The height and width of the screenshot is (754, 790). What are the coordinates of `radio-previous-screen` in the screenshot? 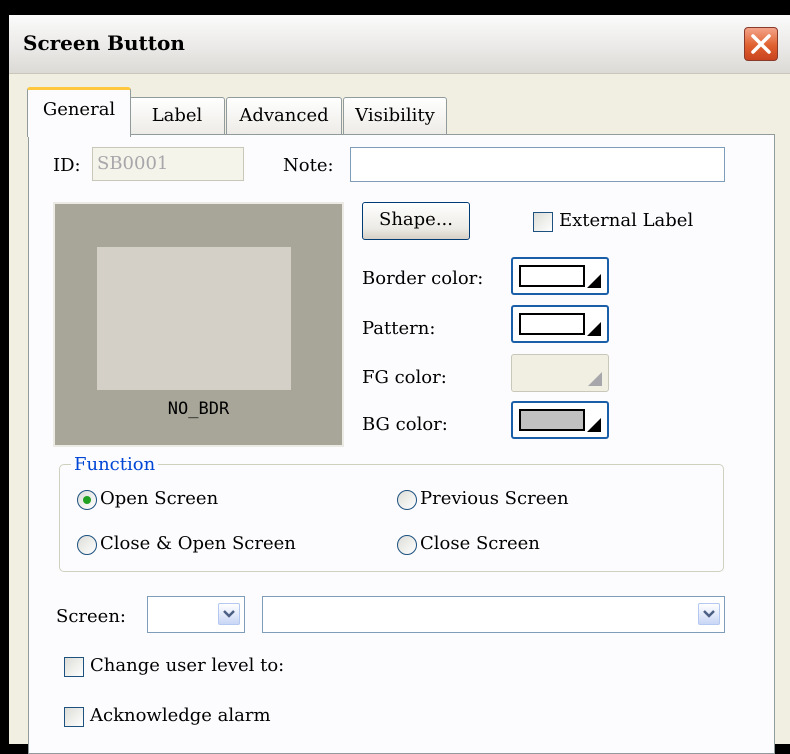 It's located at (407, 500).